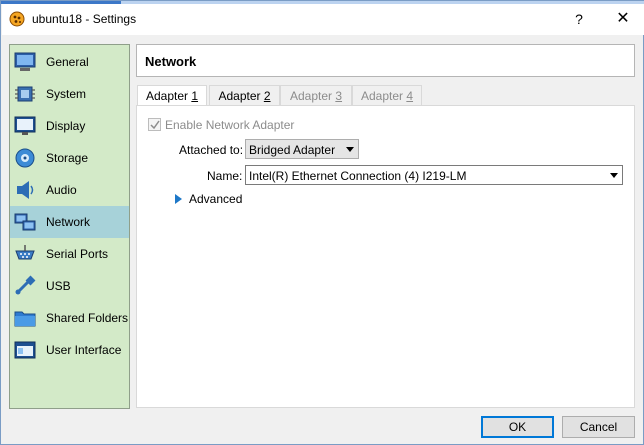  What do you see at coordinates (87, 318) in the screenshot?
I see `sidebar-item-label: Shared Folders` at bounding box center [87, 318].